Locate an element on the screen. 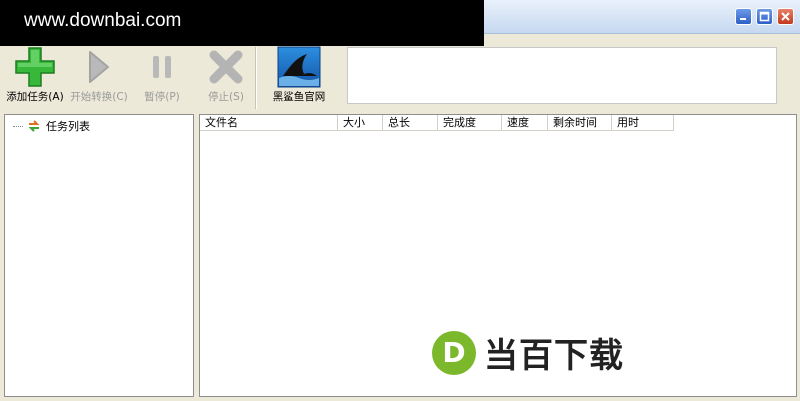 The height and width of the screenshot is (401, 800). brand-logo: D 当百下载 is located at coordinates (528, 352).